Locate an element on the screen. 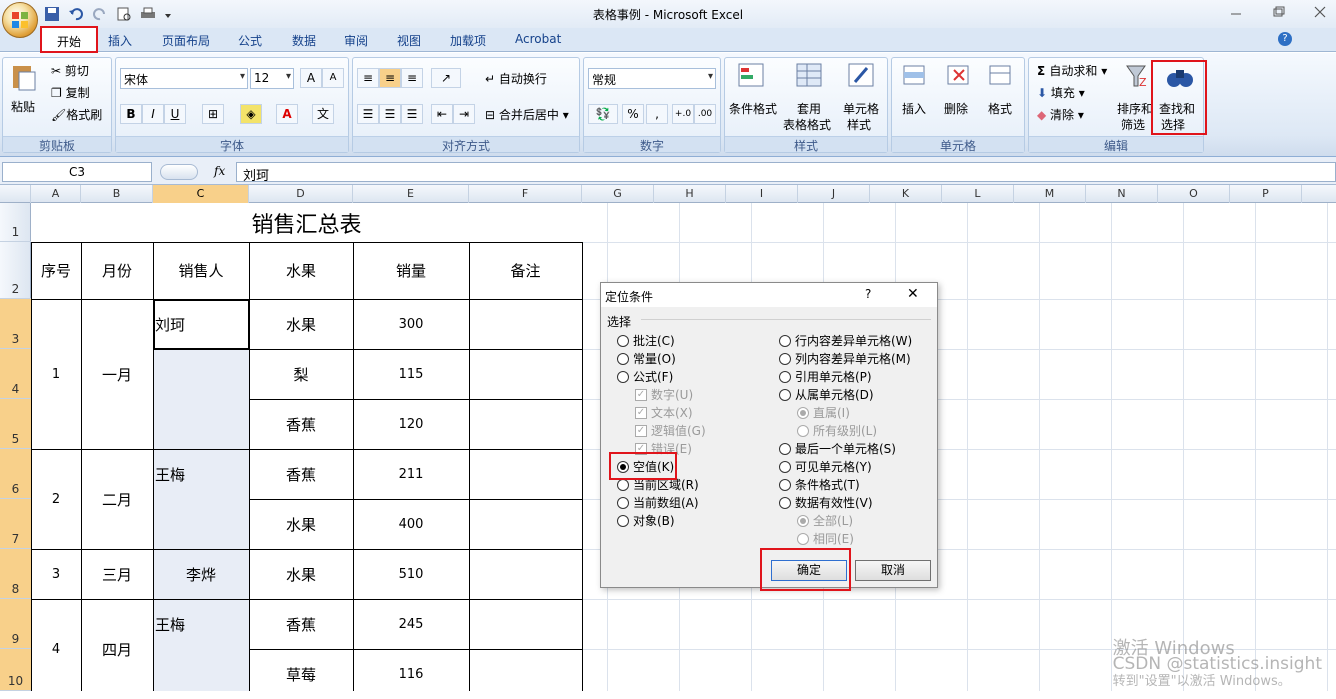  cut-button: ✂ 剪切 is located at coordinates (70, 70).